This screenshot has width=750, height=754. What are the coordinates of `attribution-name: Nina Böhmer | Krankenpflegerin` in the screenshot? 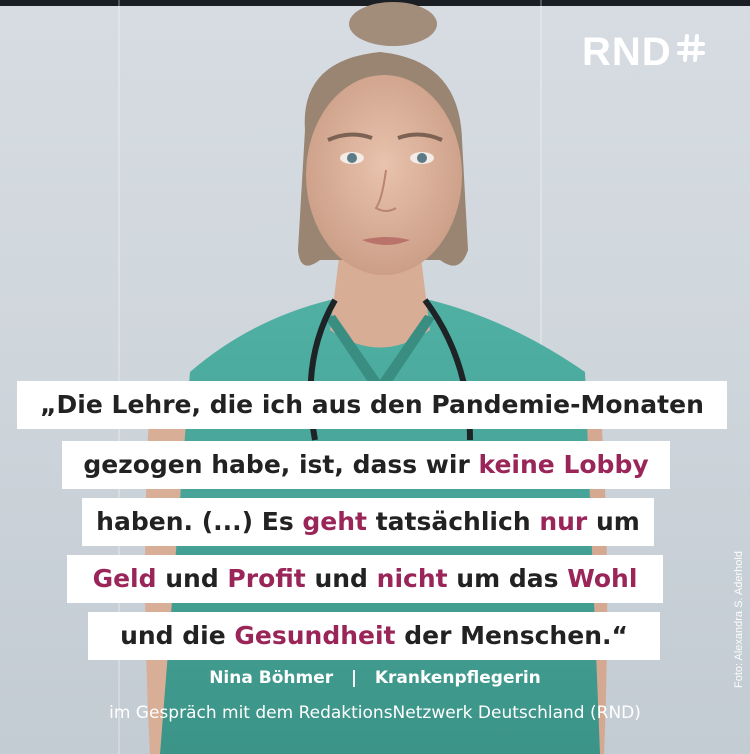 It's located at (375, 678).